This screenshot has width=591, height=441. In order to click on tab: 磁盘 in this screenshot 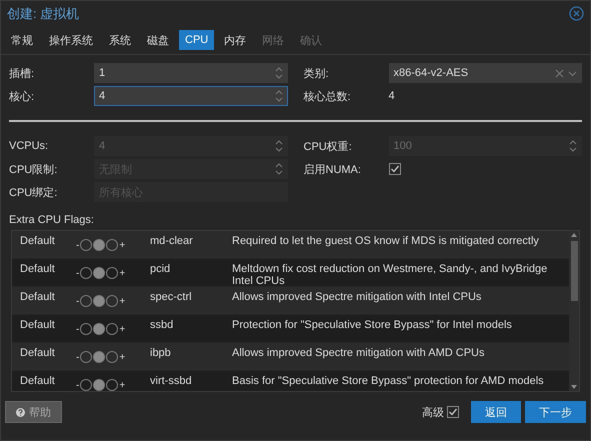, I will do `click(158, 40)`.